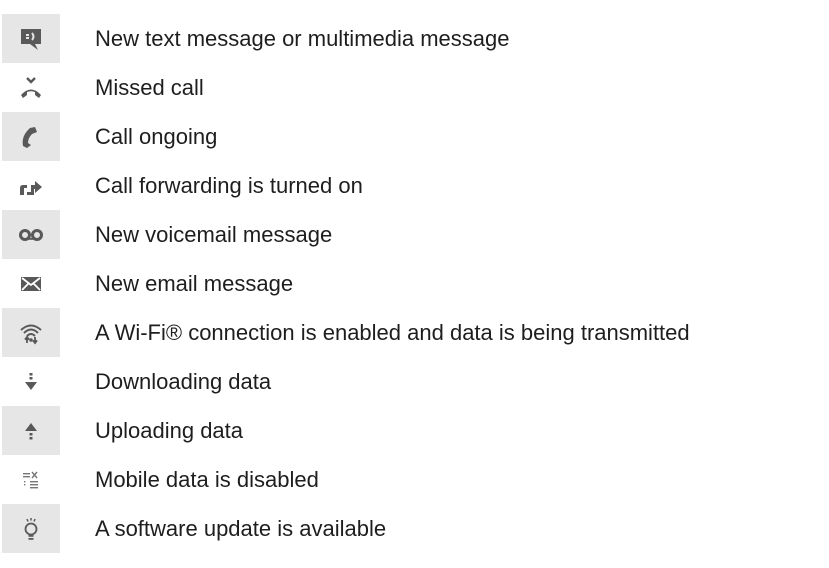 The image size is (829, 568). What do you see at coordinates (31, 136) in the screenshot?
I see `call-ongoing-icon` at bounding box center [31, 136].